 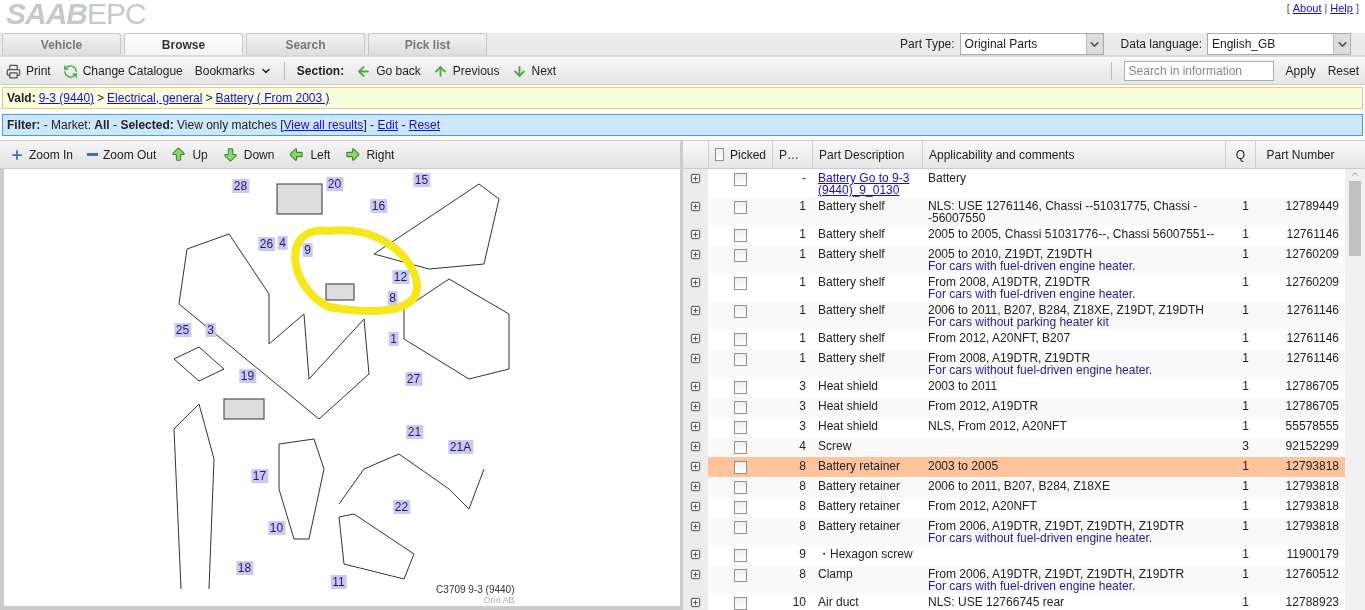 I want to click on callout-number: 18, so click(x=244, y=568).